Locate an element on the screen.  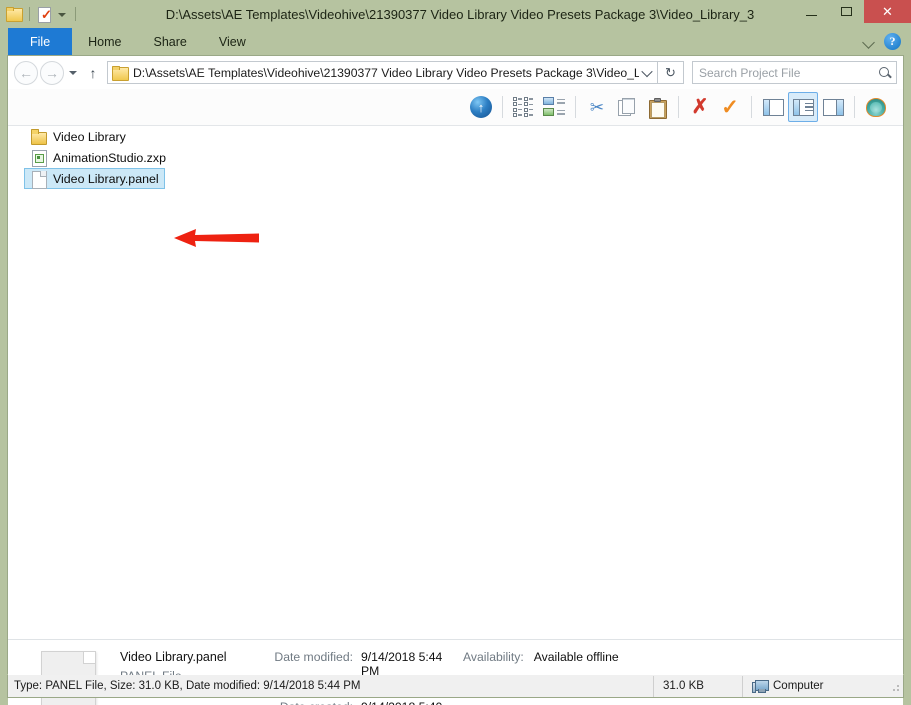
list-item: AnimationStudio.zxp is located at coordinates (98, 157).